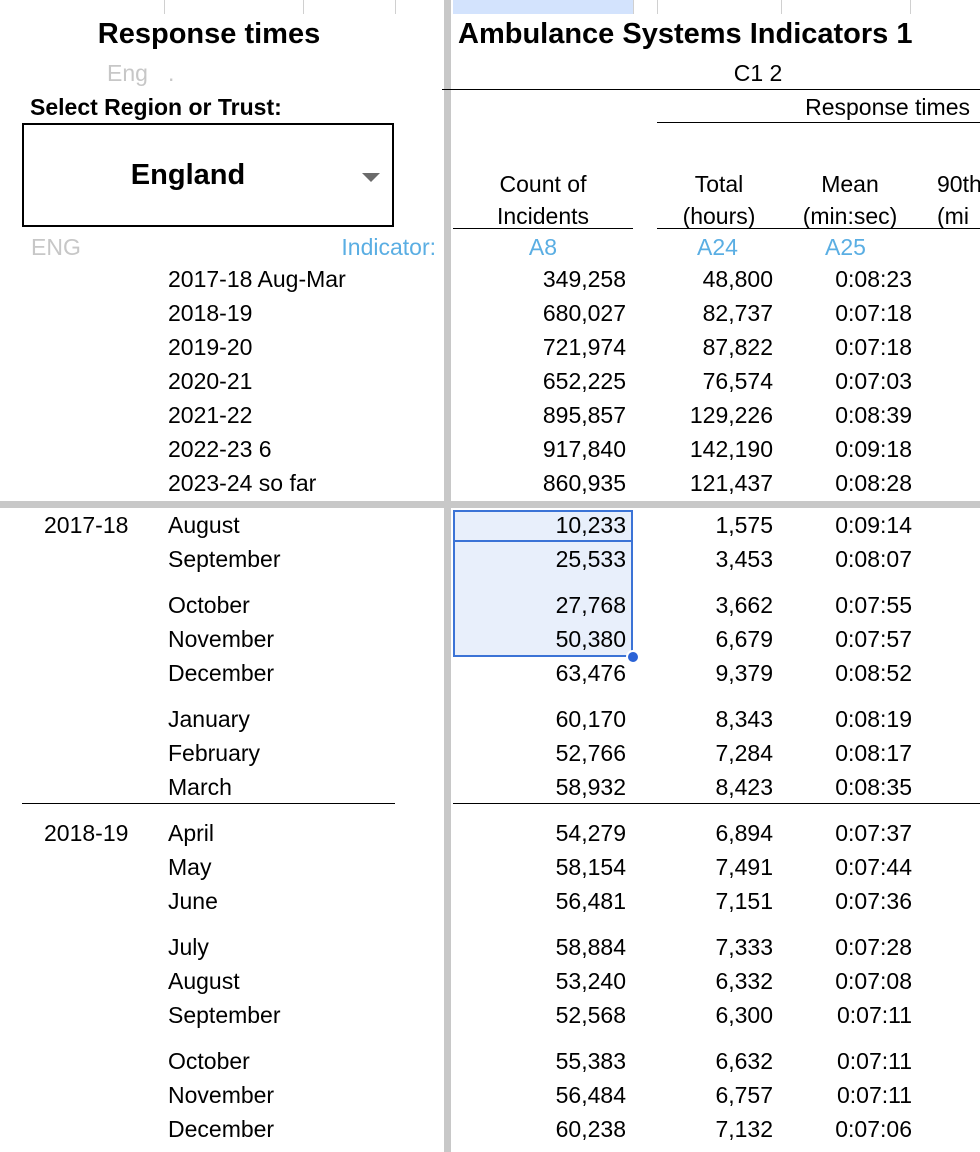 The image size is (980, 1152). I want to click on mean-cell: 0:07:55, so click(851, 605).